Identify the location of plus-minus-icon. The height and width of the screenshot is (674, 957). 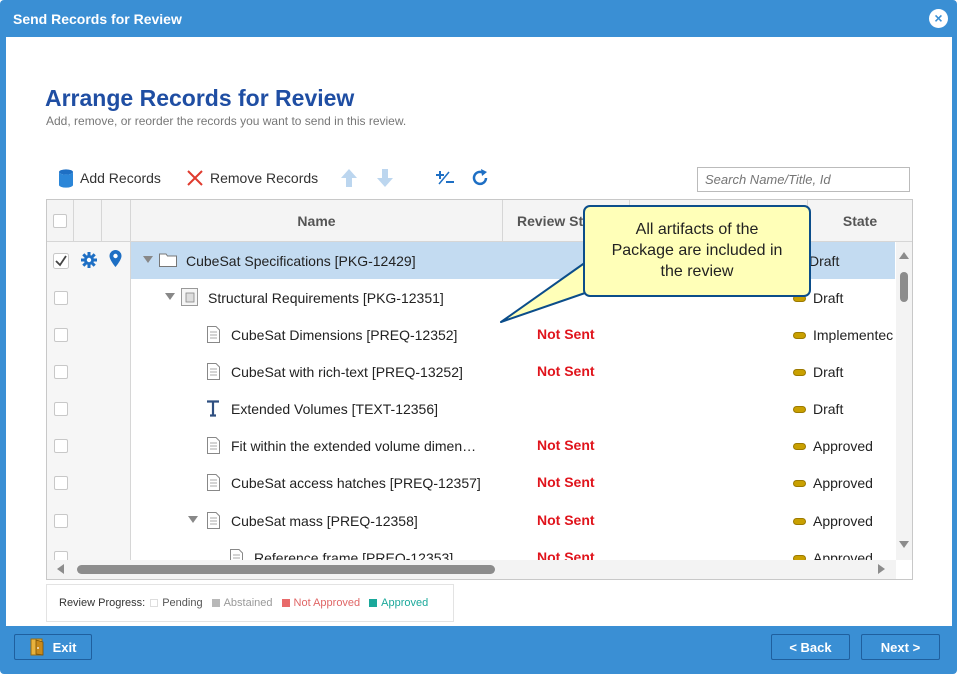
(445, 178).